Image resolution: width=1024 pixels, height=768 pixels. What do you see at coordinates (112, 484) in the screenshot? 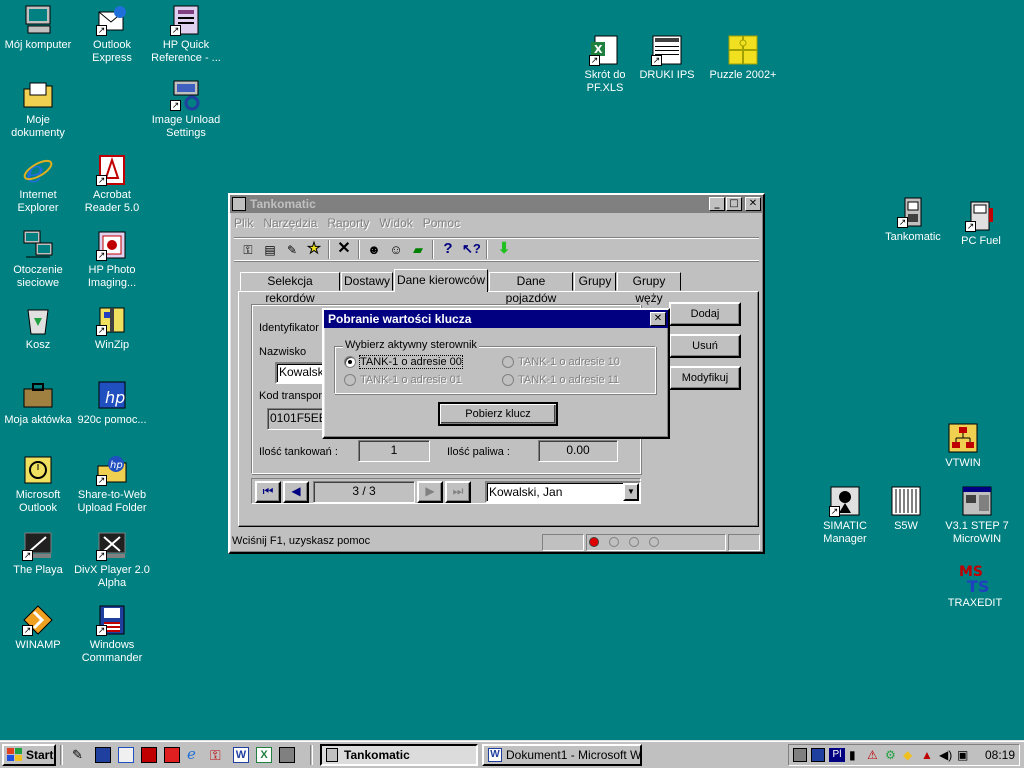
I see `desktop-icon-share-to-web: hp ↗ Share-to-Web Upload Folder` at bounding box center [112, 484].